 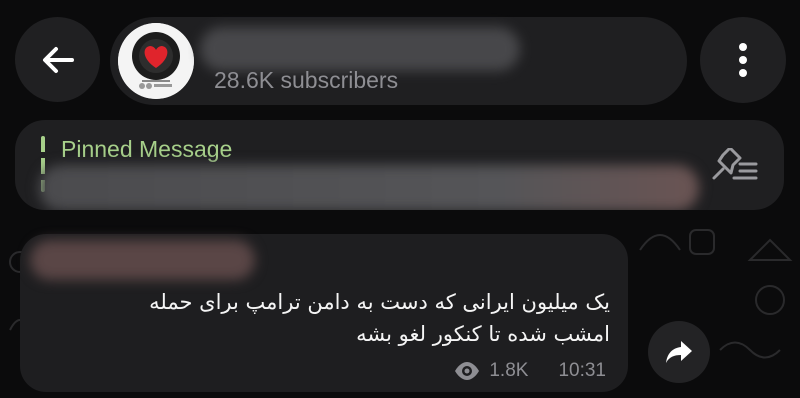 I want to click on channel-avatar, so click(x=156, y=61).